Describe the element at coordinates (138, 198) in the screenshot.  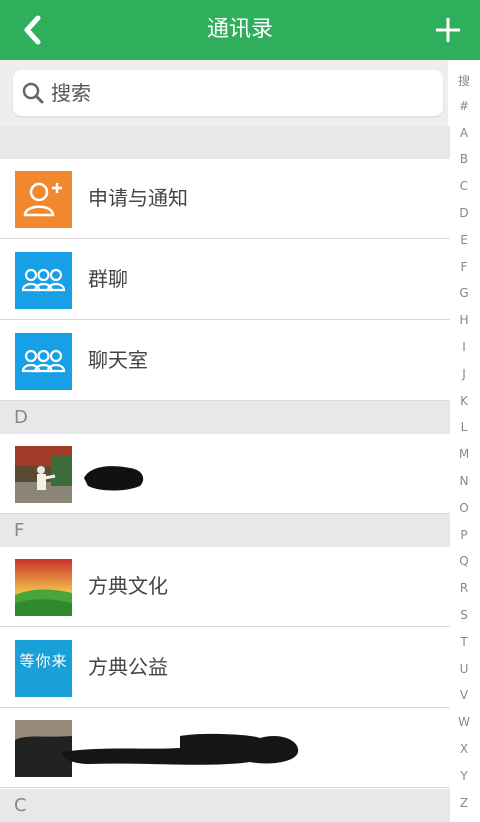
I see `item-label: 申请与通知` at that location.